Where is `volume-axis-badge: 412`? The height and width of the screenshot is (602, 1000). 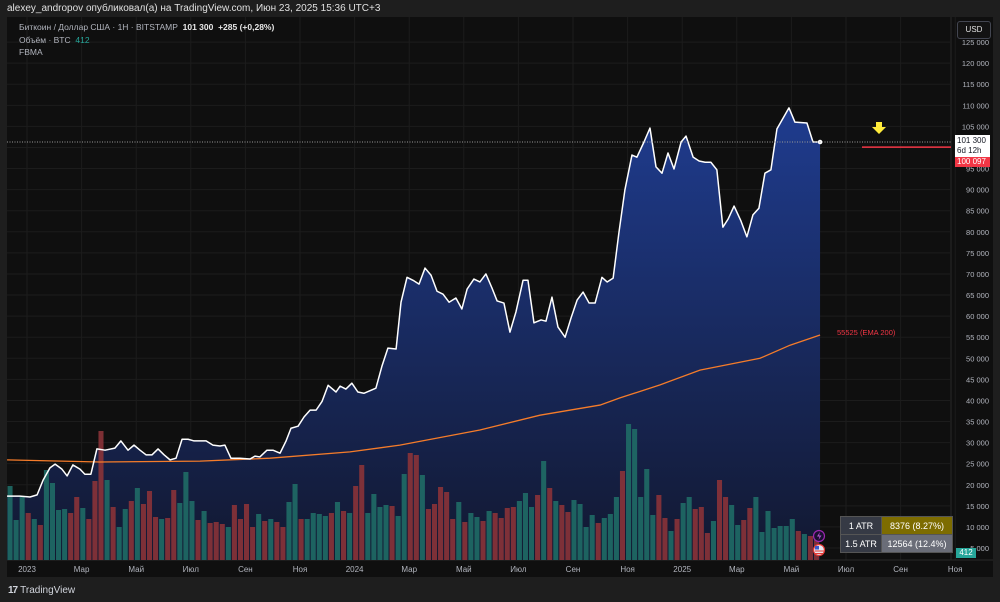 volume-axis-badge: 412 is located at coordinates (966, 553).